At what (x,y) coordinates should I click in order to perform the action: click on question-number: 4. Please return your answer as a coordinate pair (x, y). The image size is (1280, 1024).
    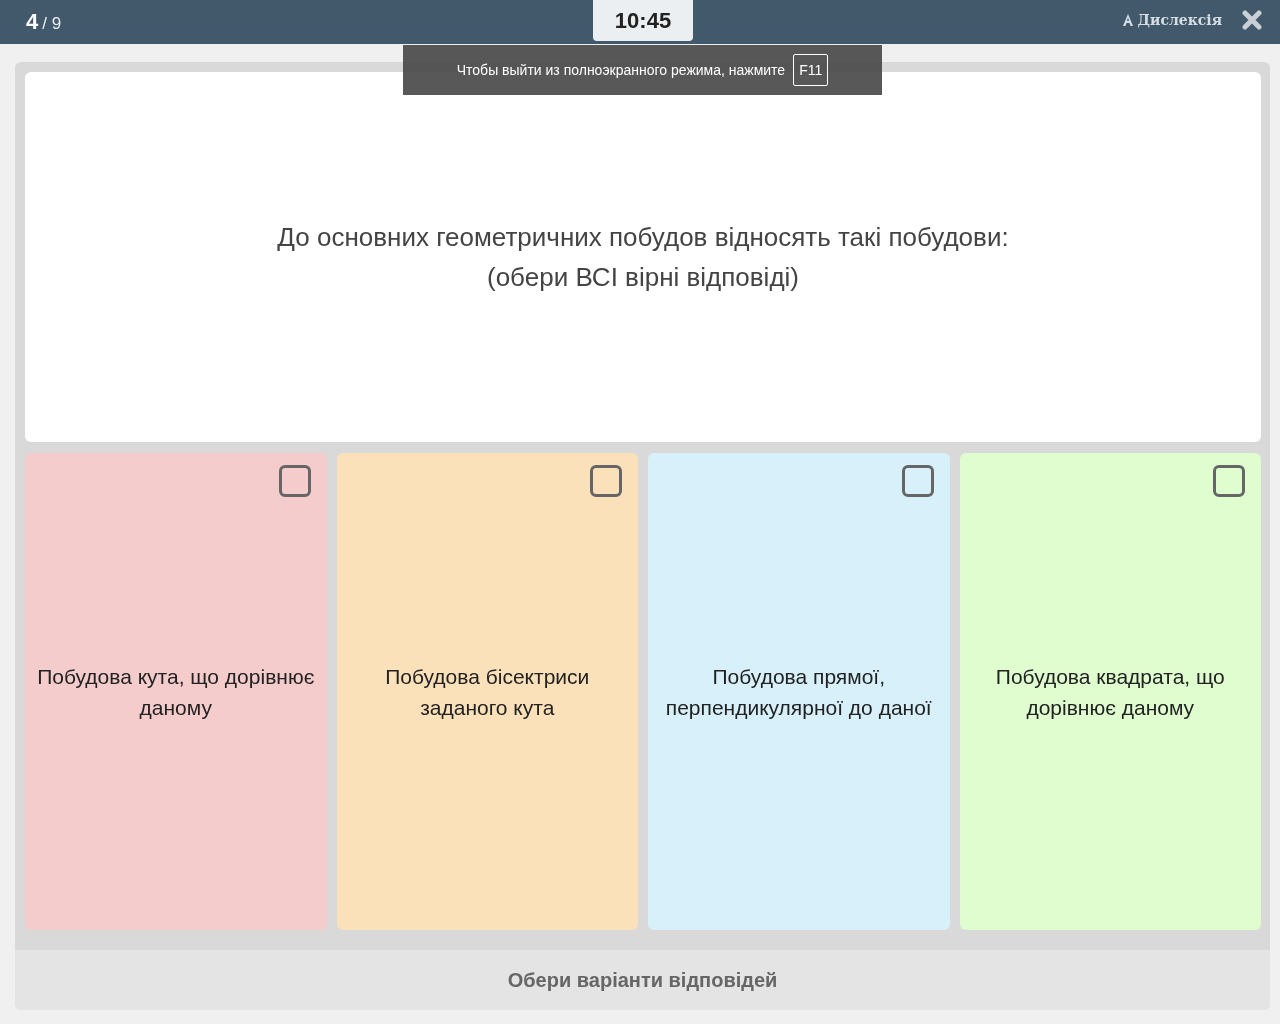
    Looking at the image, I should click on (32, 22).